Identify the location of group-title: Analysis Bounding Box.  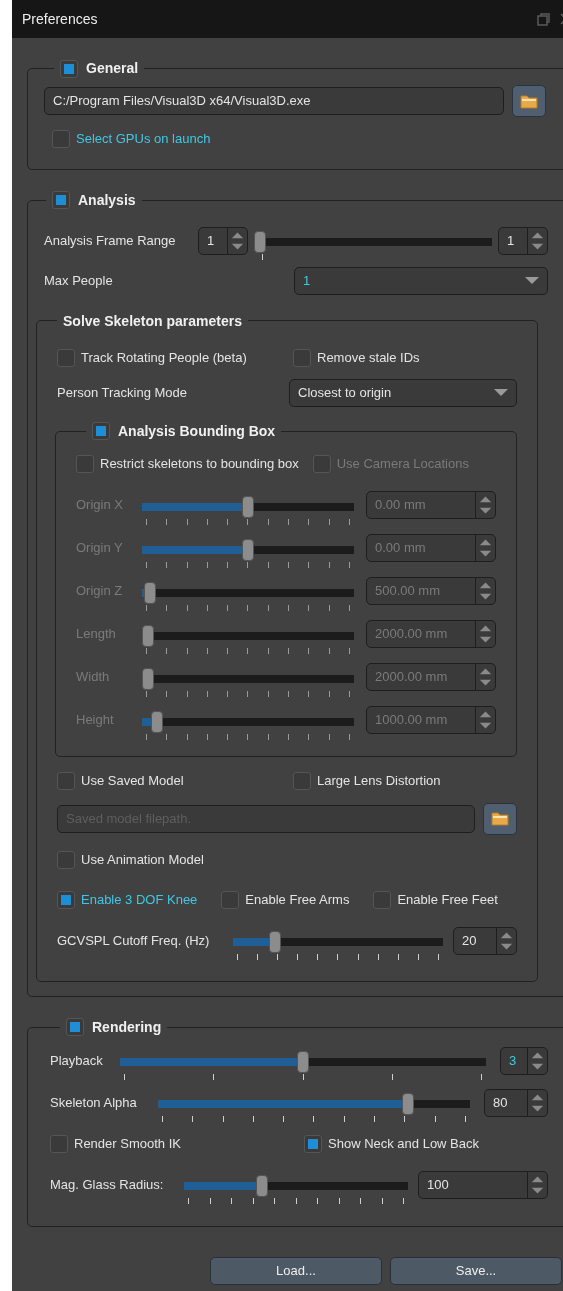
(197, 431).